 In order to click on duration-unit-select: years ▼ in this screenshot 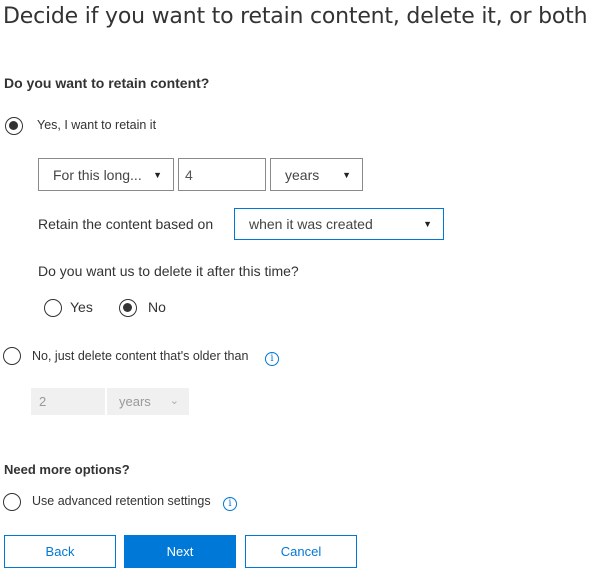, I will do `click(316, 174)`.